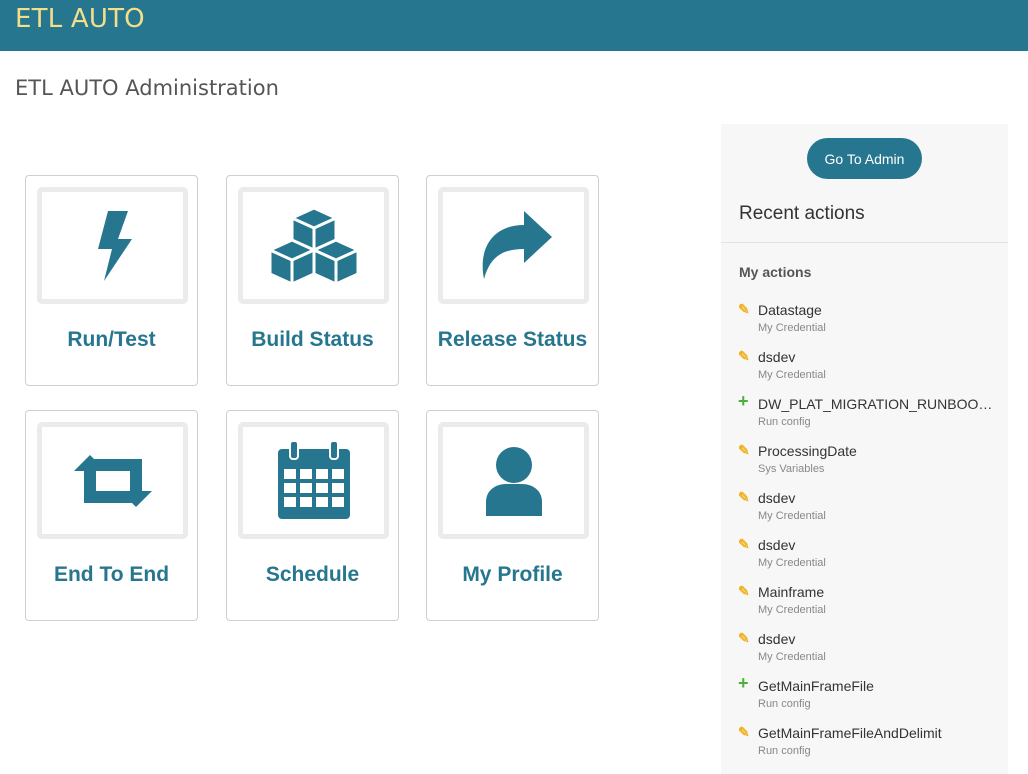 The height and width of the screenshot is (774, 1028). I want to click on tile-label: Release Status, so click(512, 339).